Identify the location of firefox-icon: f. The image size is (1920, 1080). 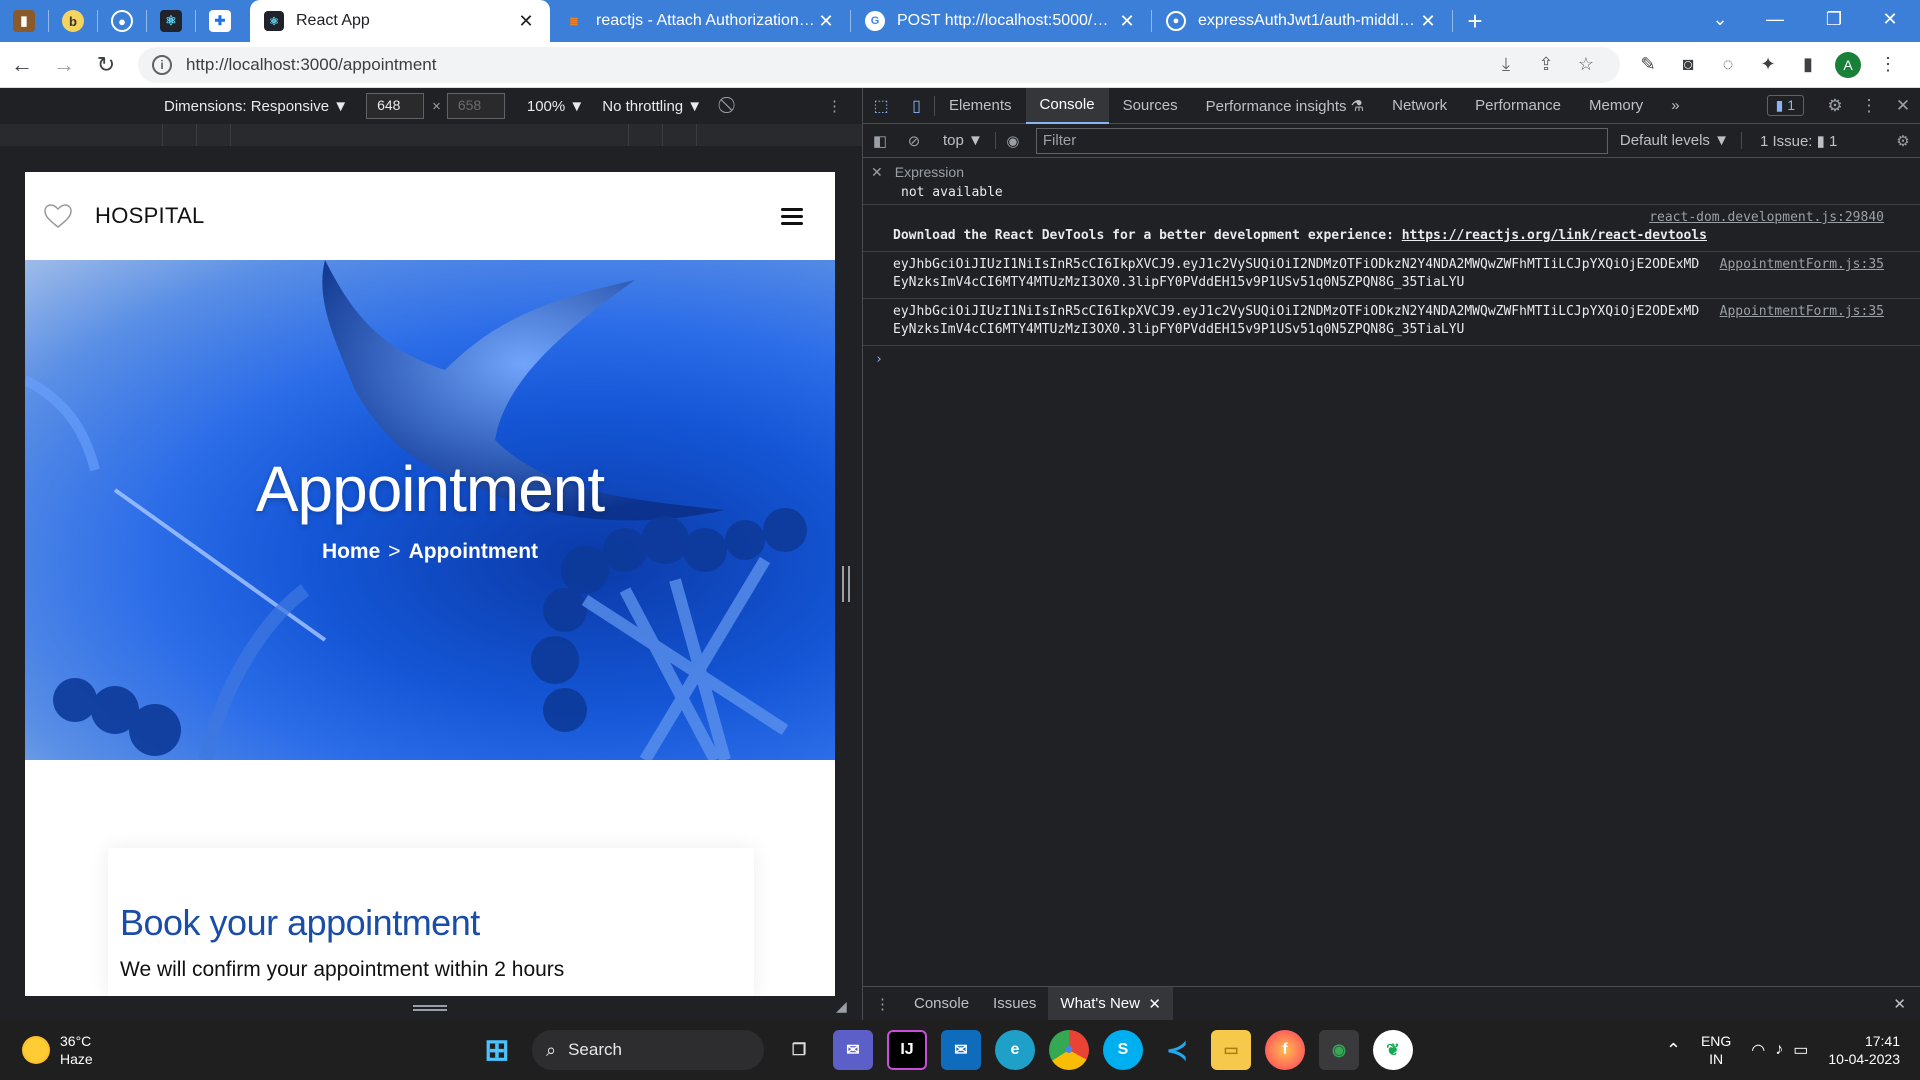
(1285, 1050).